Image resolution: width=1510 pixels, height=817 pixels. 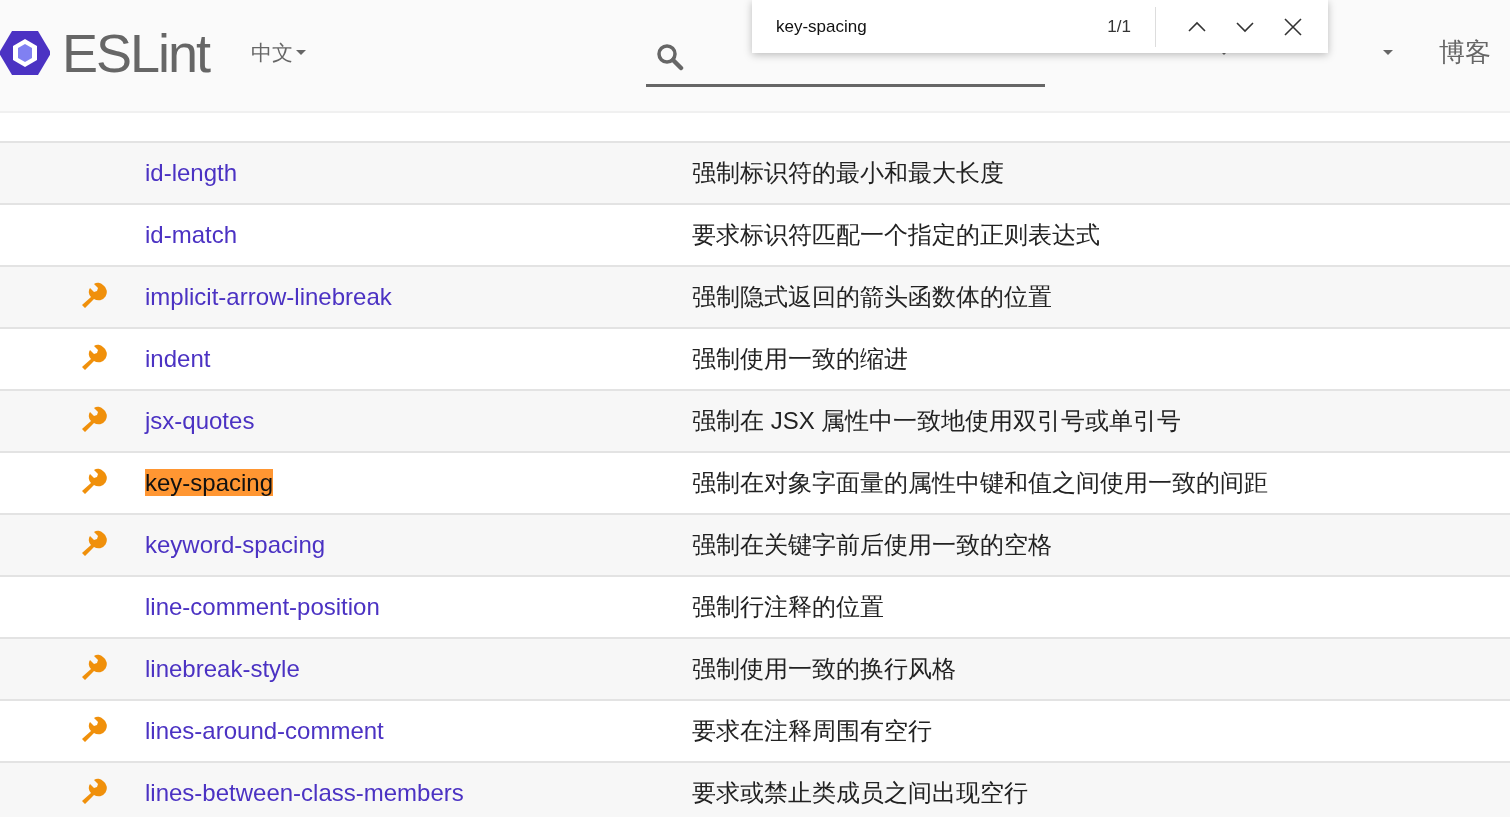 I want to click on rule-link: jsx-quotes, so click(x=200, y=420).